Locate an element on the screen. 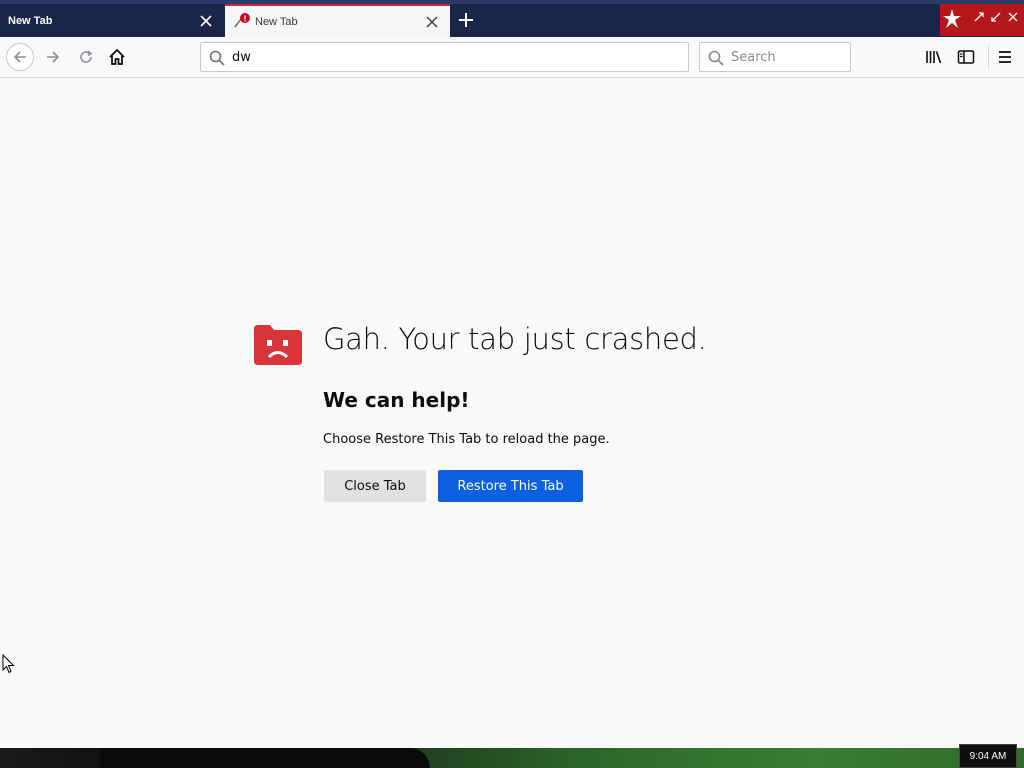 This screenshot has width=1024, height=768. pin-star-icon is located at coordinates (952, 19).